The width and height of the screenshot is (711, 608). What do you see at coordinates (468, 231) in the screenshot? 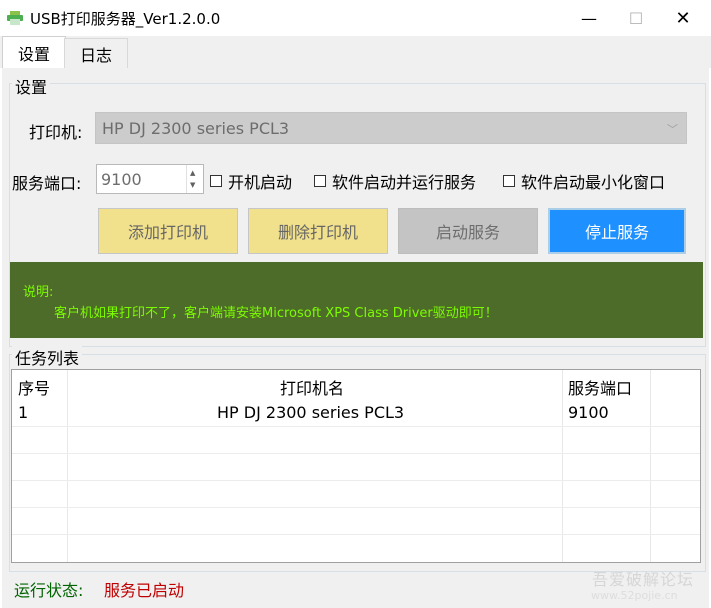
I see `start-service-button: 启动服务` at bounding box center [468, 231].